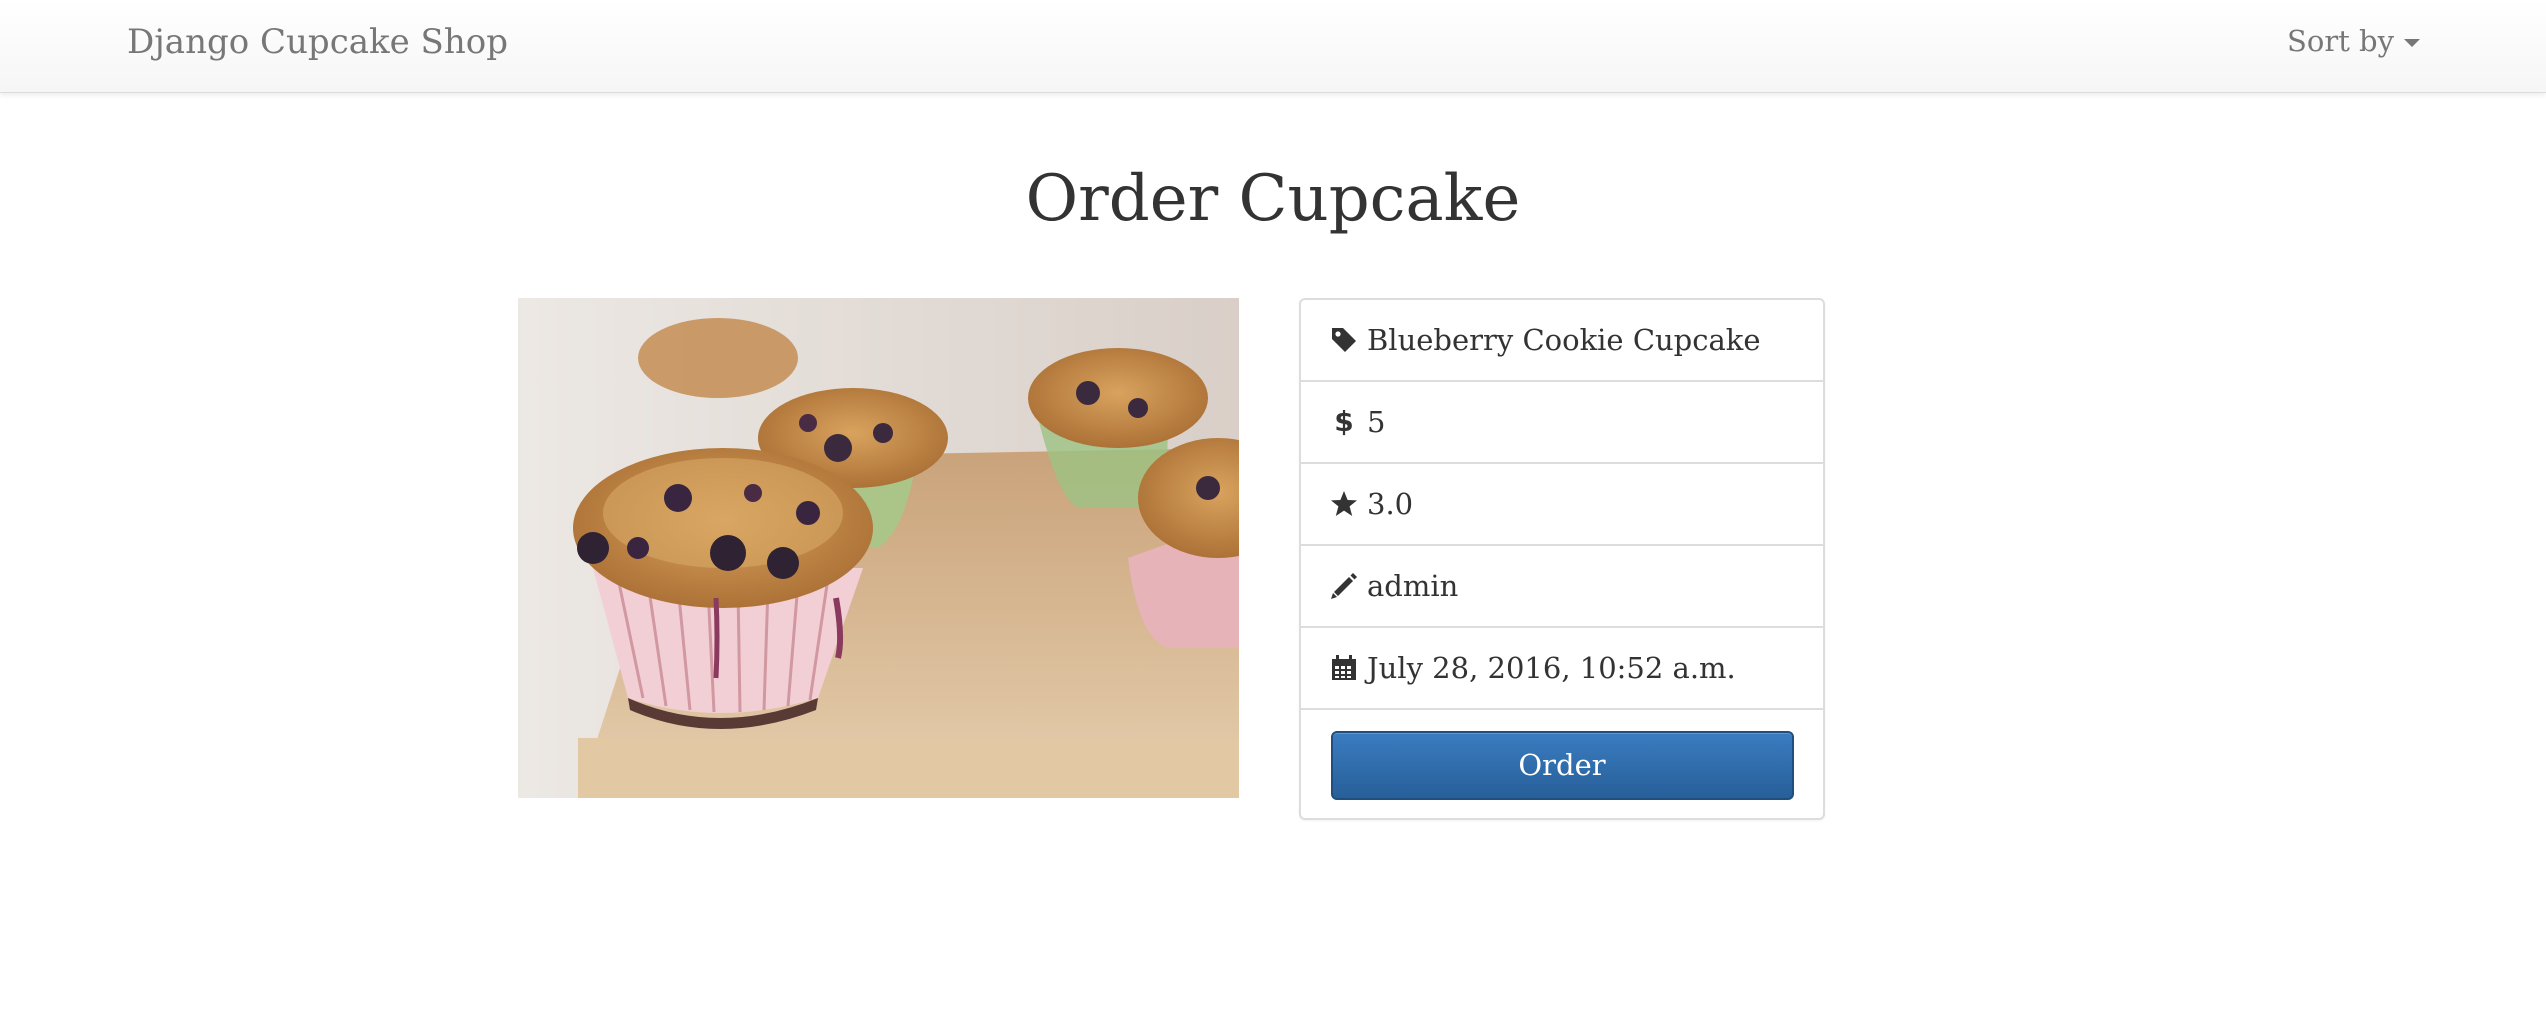 The image size is (2546, 1010). What do you see at coordinates (1551, 668) in the screenshot?
I see `cupcake-date: July 28, 2016, 10:52 a.m.` at bounding box center [1551, 668].